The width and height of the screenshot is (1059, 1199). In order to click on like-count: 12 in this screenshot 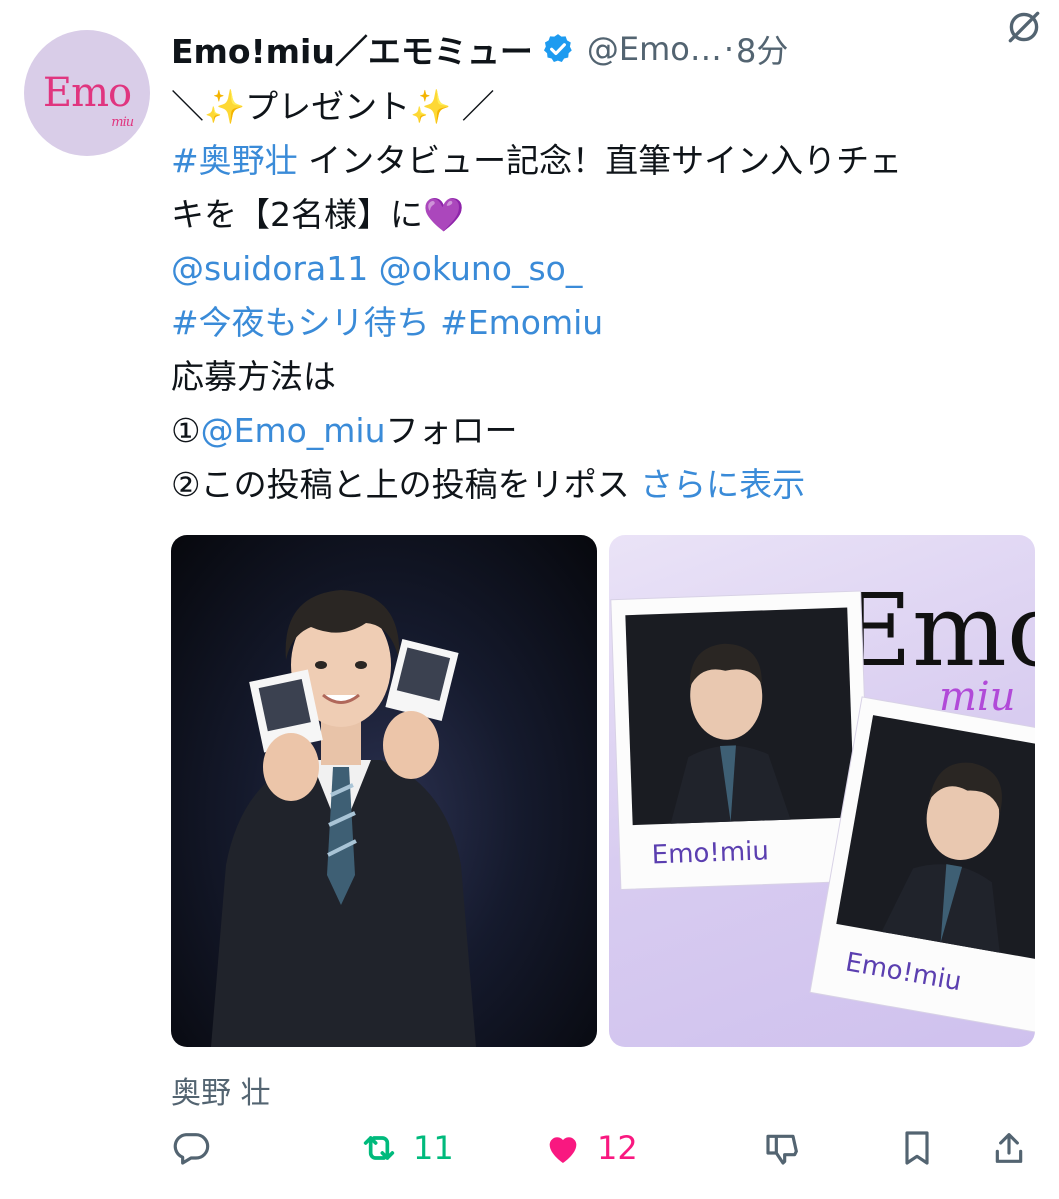, I will do `click(617, 1148)`.